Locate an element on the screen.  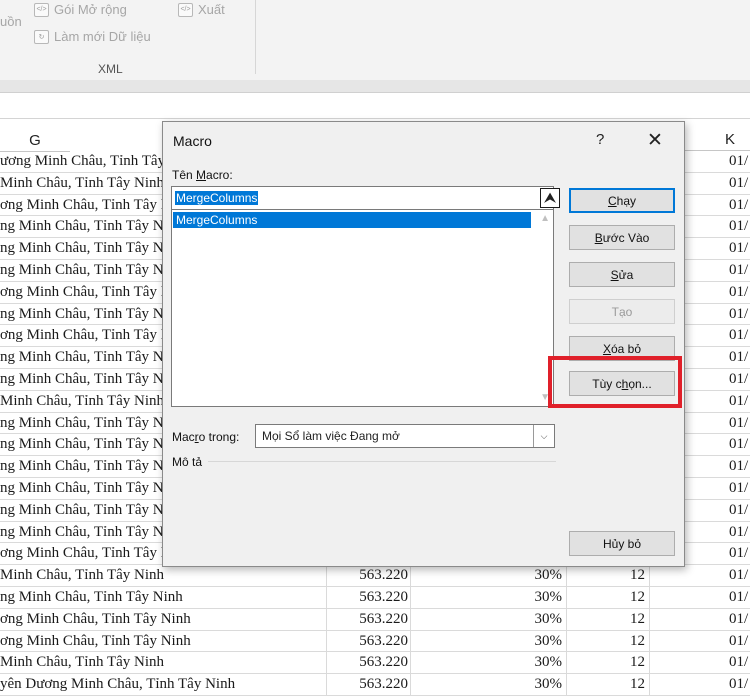
scroll-up-icon: ▲ is located at coordinates (545, 218).